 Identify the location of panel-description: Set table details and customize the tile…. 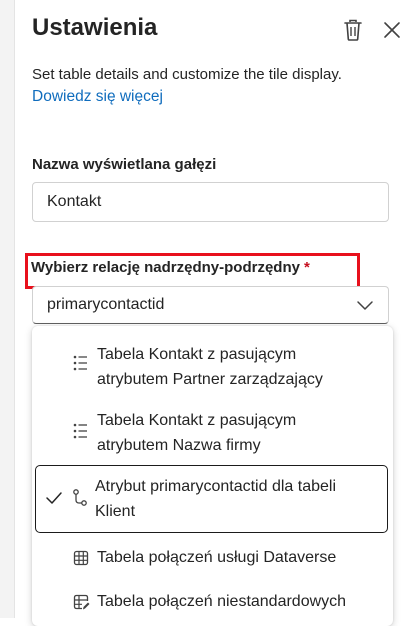
(187, 74).